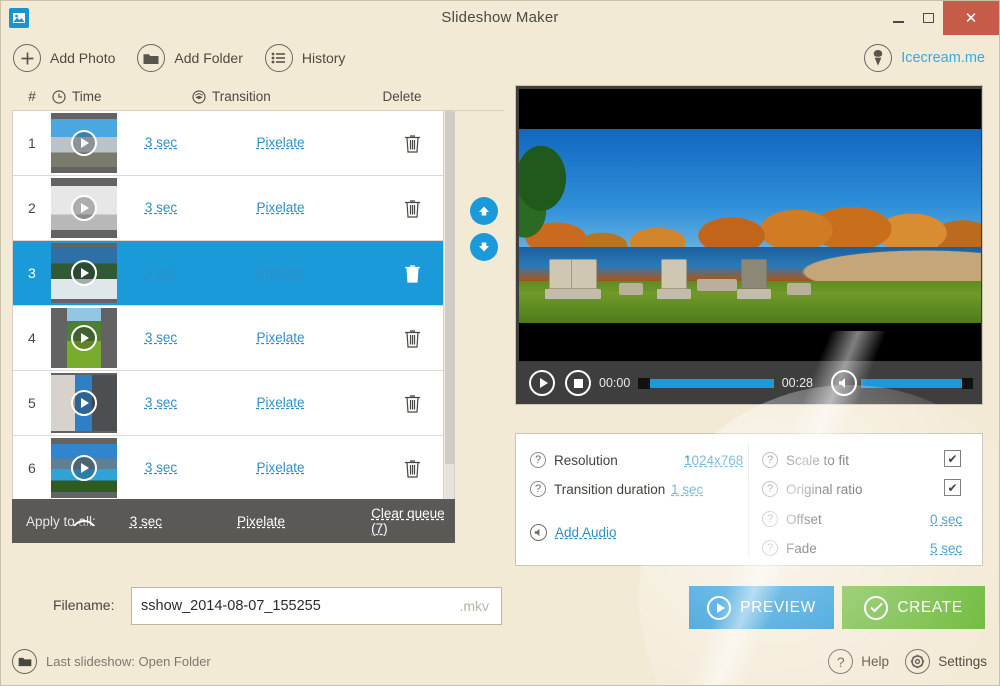 This screenshot has width=1000, height=686. What do you see at coordinates (228, 338) in the screenshot?
I see `table-row: 4 3 sec Pixelate` at bounding box center [228, 338].